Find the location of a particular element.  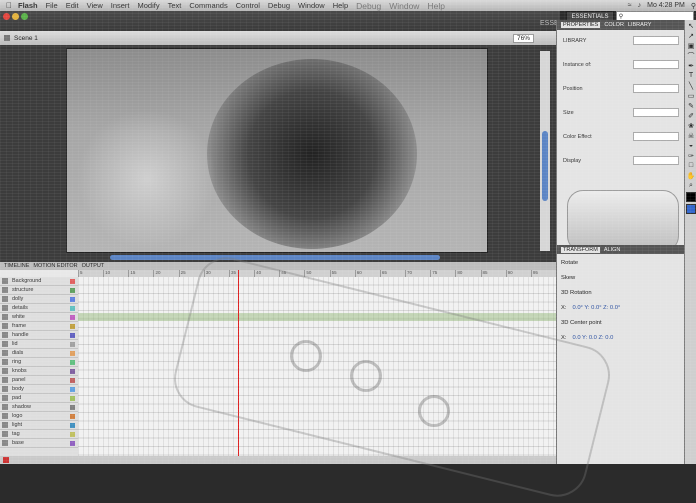

menu-item-control: Control is located at coordinates (248, 6).